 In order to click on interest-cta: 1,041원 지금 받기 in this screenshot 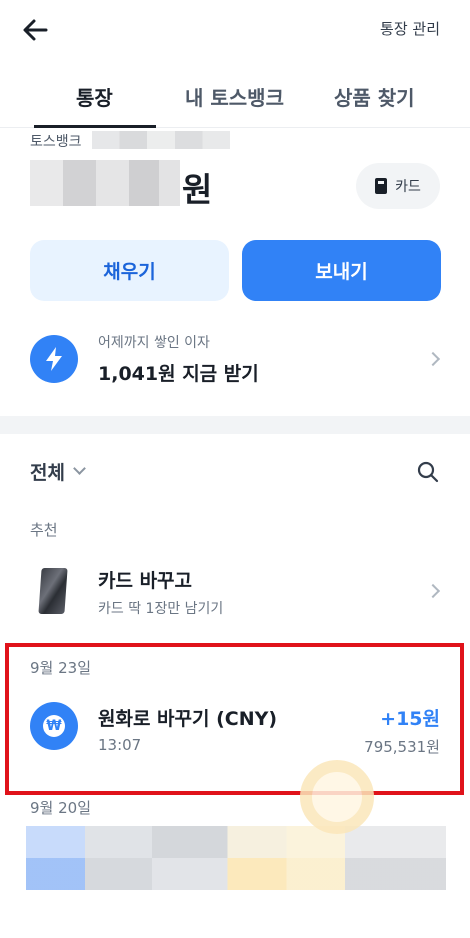, I will do `click(178, 374)`.